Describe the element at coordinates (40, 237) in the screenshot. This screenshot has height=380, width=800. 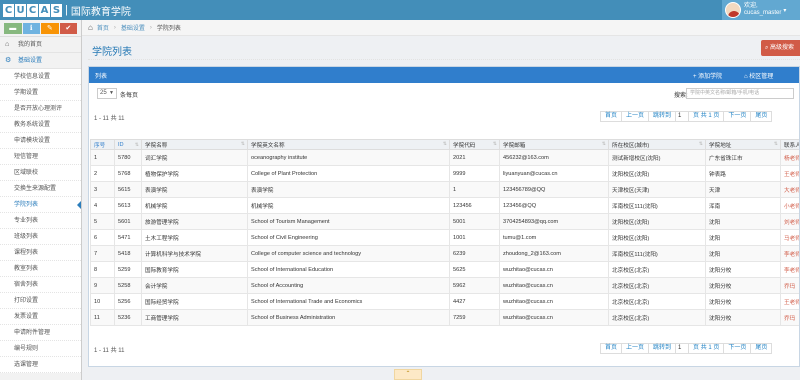
I see `sidebar-item: 班级列表` at that location.